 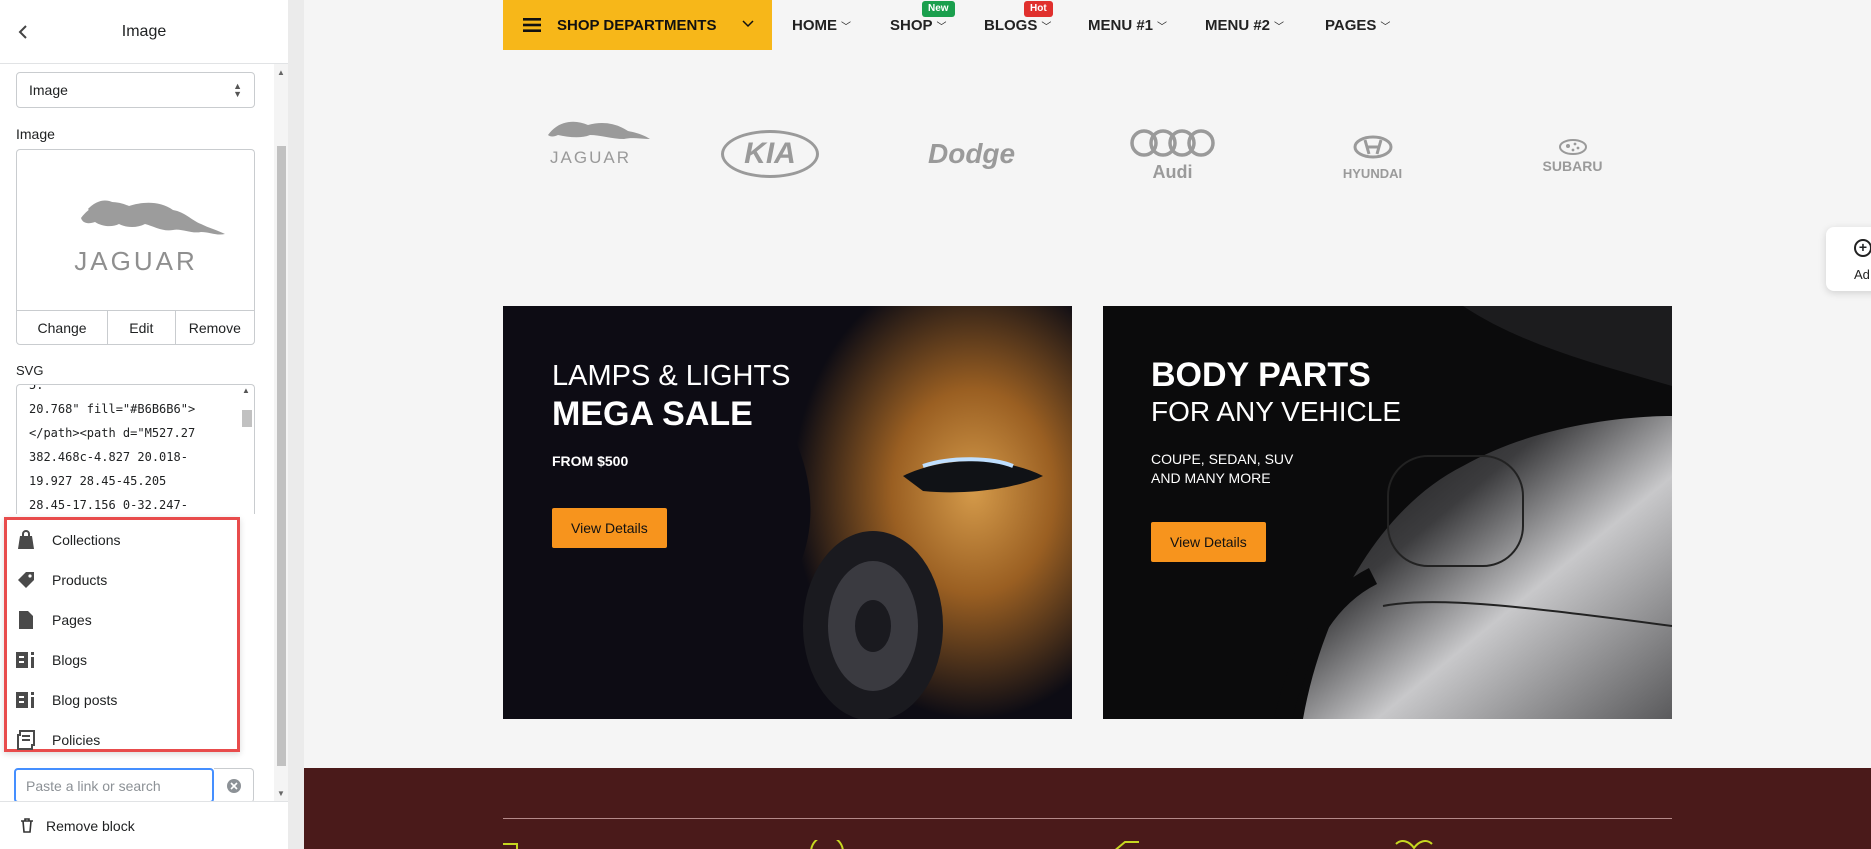 I want to click on gift-icon, so click(x=1414, y=844).